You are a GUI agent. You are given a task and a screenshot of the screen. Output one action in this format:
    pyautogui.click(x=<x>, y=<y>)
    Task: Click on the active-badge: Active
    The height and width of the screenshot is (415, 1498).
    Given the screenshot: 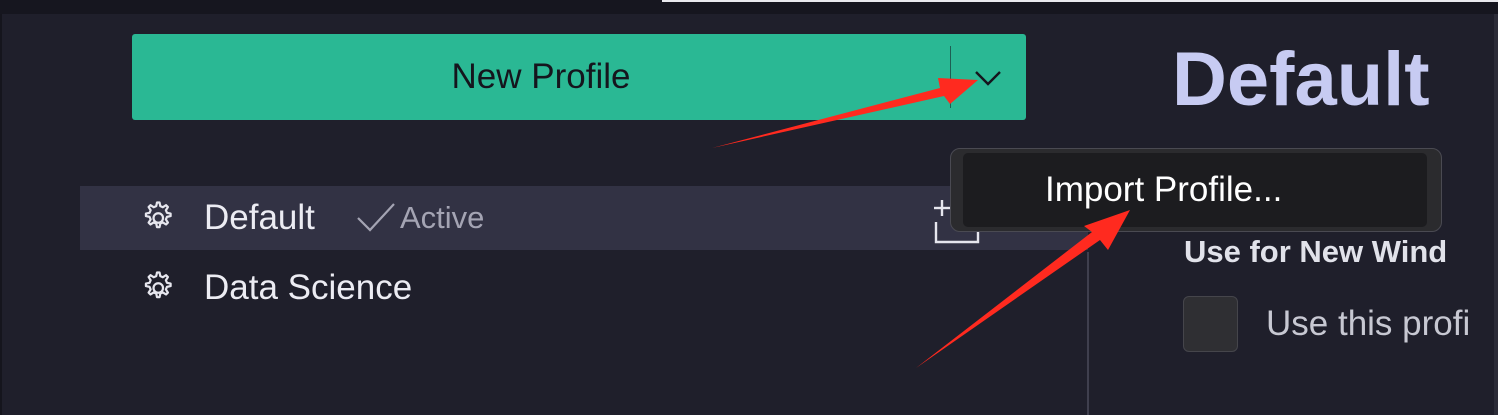 What is the action you would take?
    pyautogui.click(x=420, y=218)
    